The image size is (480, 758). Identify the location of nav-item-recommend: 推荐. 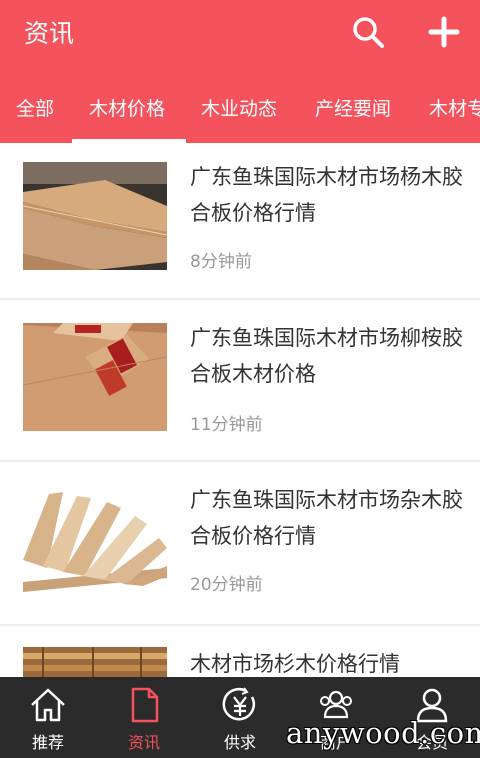
(48, 717).